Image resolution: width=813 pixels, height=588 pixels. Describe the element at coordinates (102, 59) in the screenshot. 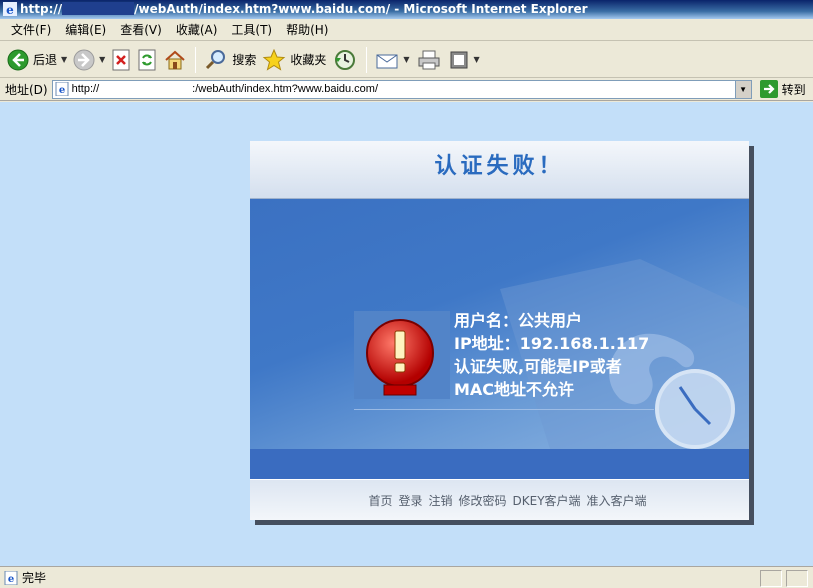

I see `forward-dropdown-icon: ▼` at that location.